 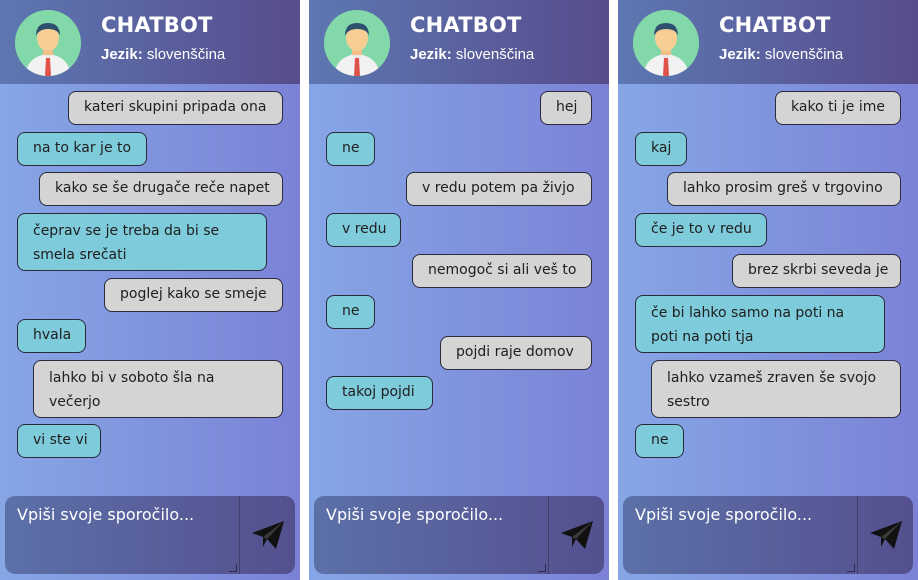 I want to click on bot-message: kaj, so click(x=661, y=149).